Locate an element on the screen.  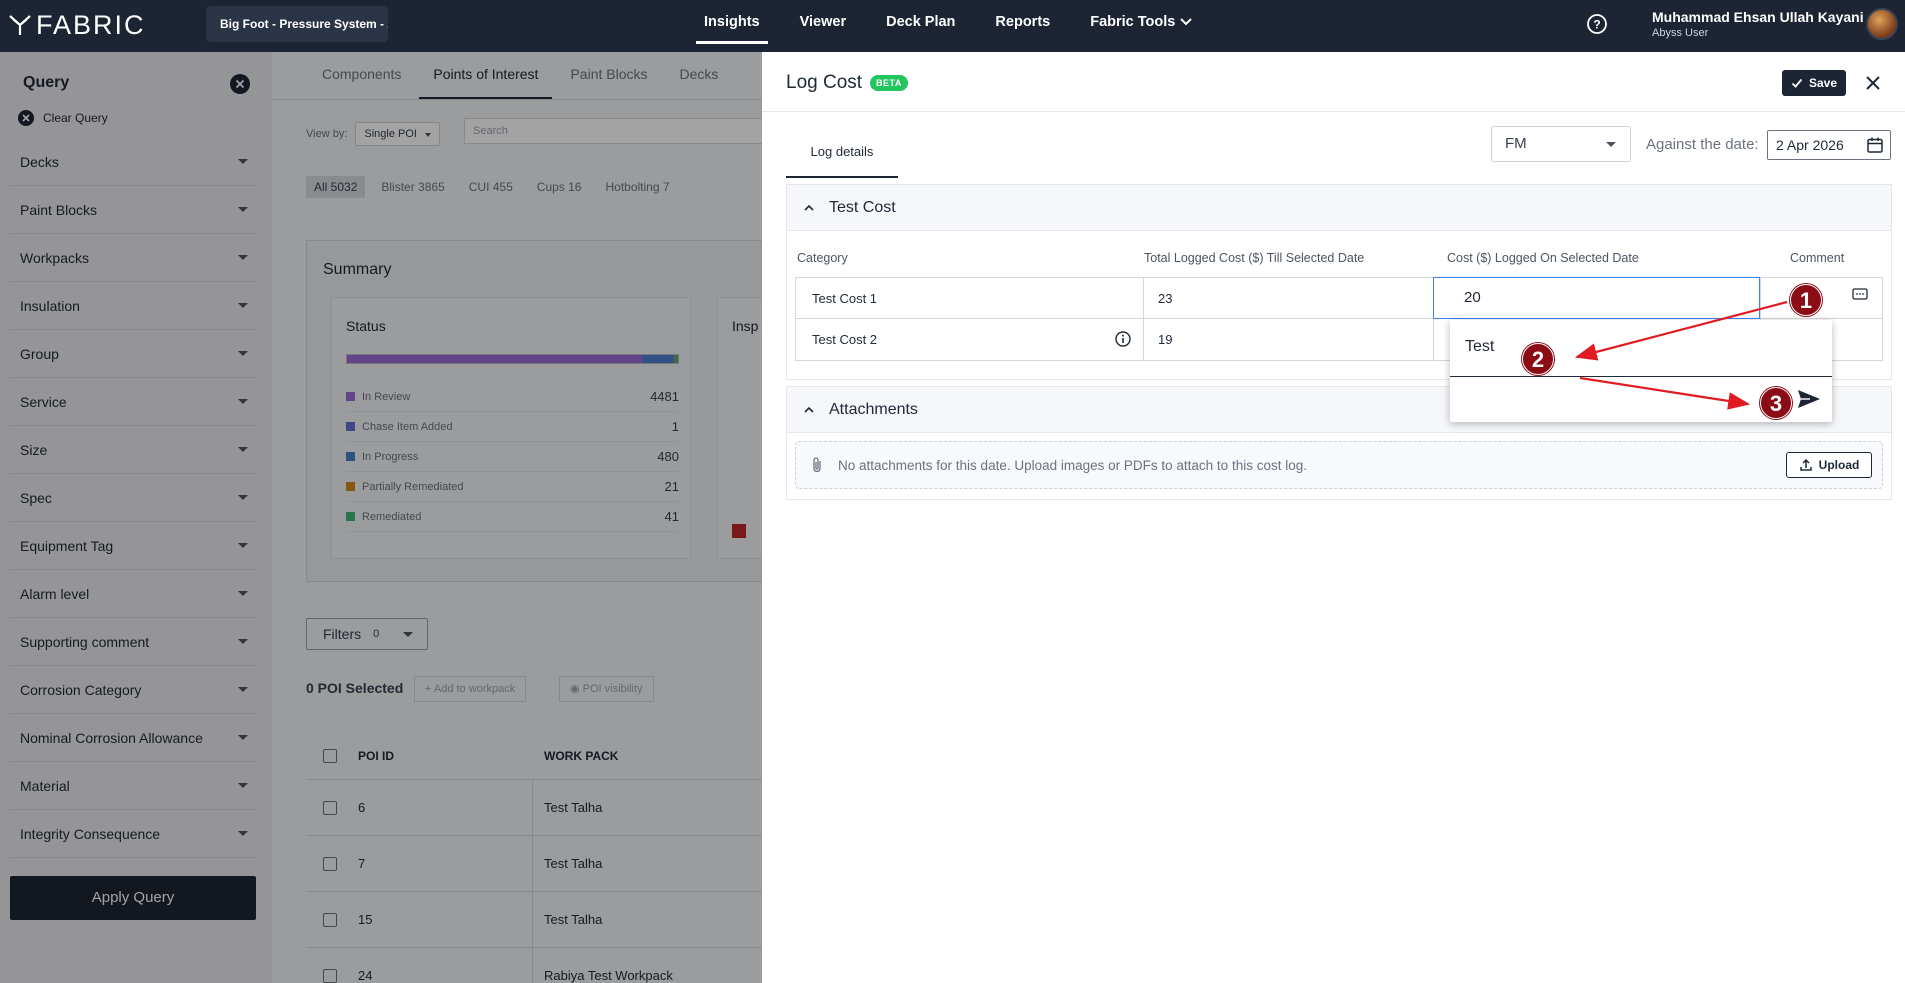
check-icon is located at coordinates (1797, 83).